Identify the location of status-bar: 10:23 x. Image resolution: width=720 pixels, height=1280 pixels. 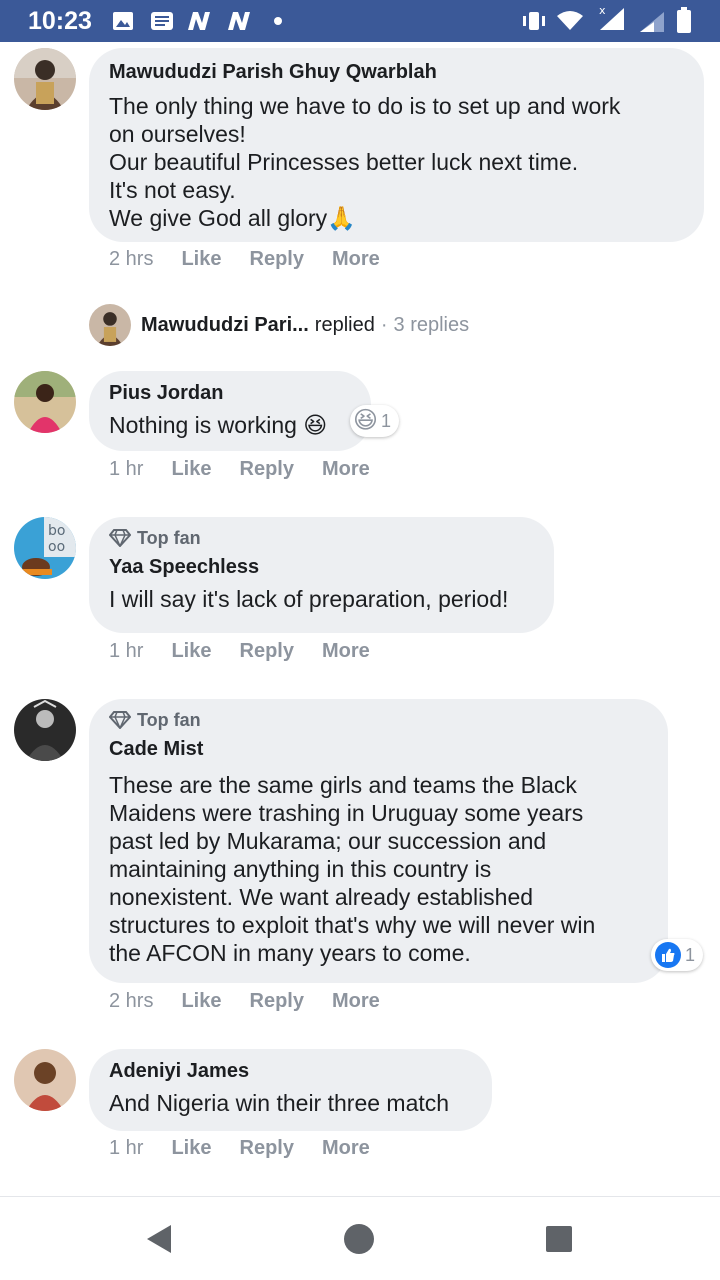
(360, 21).